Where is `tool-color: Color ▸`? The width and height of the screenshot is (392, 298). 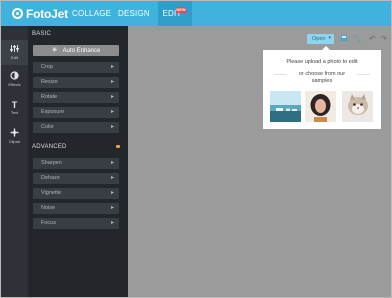
tool-color: Color ▸ is located at coordinates (76, 127).